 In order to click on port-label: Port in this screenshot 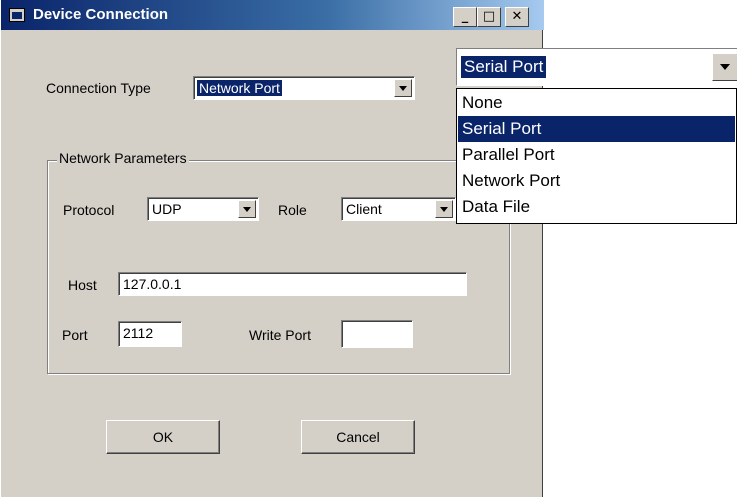, I will do `click(75, 335)`.